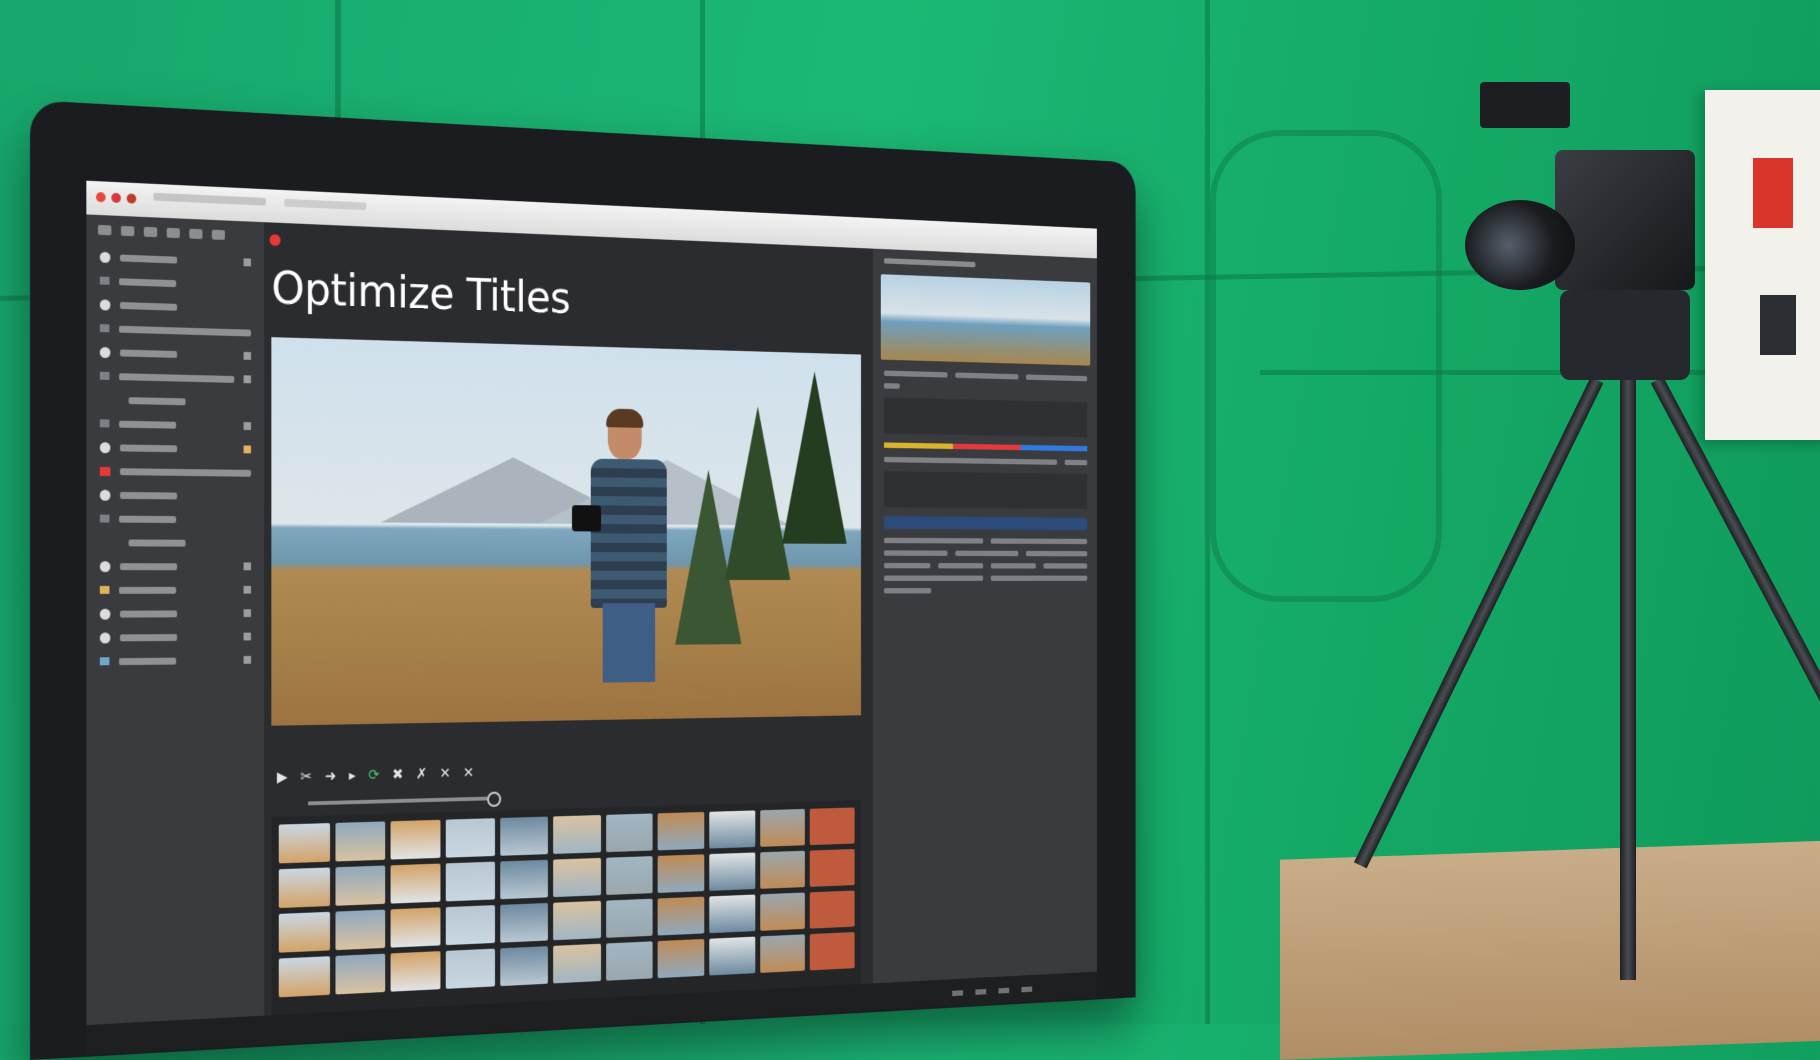 The height and width of the screenshot is (1060, 1820). Describe the element at coordinates (247, 449) in the screenshot. I see `flag-icon` at that location.